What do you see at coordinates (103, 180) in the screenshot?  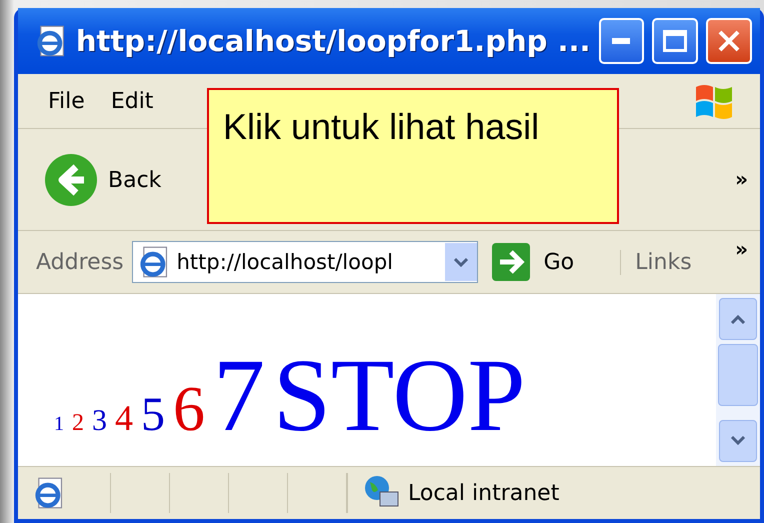 I see `back-button: Back` at bounding box center [103, 180].